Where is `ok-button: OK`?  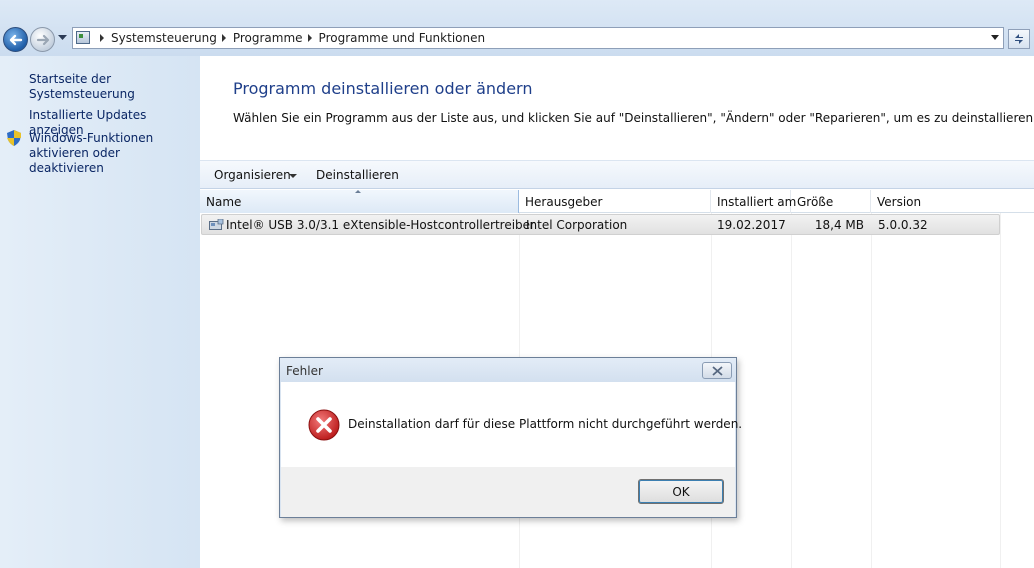
ok-button: OK is located at coordinates (681, 491).